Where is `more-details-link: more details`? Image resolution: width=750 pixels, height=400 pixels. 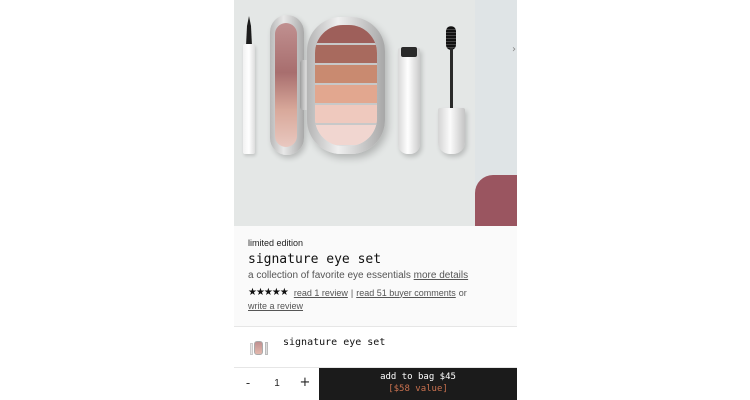
more-details-link: more details is located at coordinates (441, 275).